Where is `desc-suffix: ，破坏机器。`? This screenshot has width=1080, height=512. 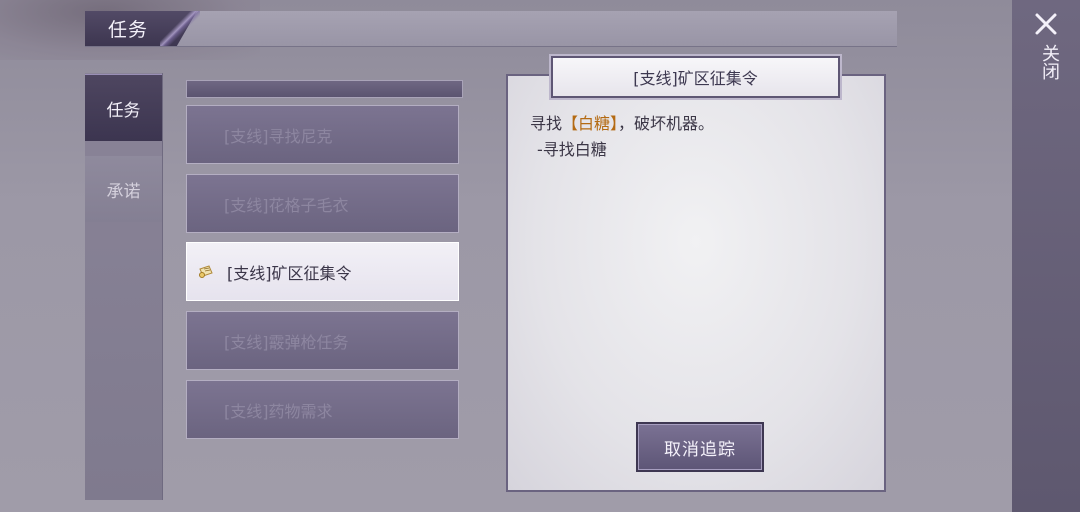 desc-suffix: ，破坏机器。 is located at coordinates (666, 123).